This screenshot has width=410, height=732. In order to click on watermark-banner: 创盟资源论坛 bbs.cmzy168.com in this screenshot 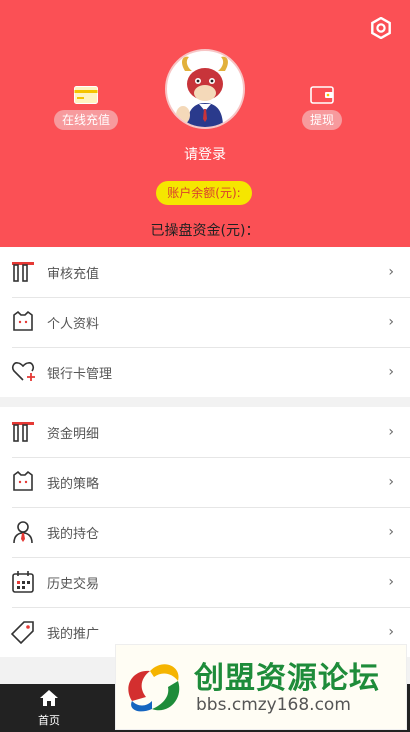, I will do `click(261, 687)`.